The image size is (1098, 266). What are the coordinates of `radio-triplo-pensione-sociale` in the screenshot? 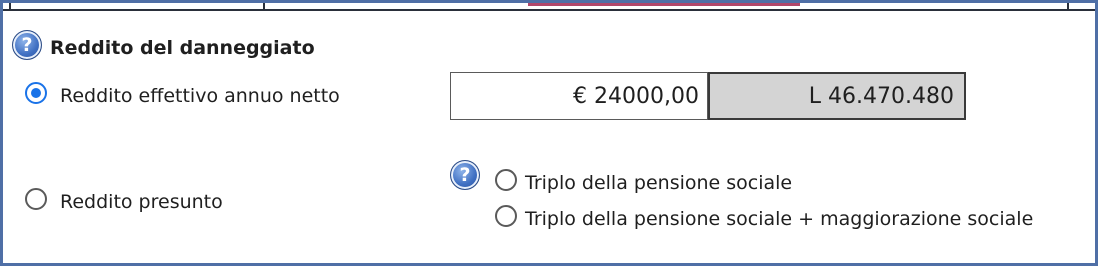 It's located at (506, 180).